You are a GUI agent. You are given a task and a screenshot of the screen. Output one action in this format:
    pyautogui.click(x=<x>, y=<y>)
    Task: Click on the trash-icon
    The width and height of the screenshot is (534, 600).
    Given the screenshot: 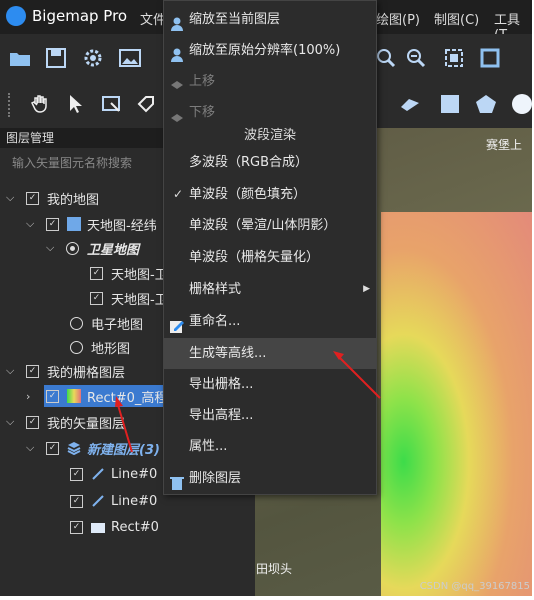 What is the action you would take?
    pyautogui.click(x=177, y=480)
    